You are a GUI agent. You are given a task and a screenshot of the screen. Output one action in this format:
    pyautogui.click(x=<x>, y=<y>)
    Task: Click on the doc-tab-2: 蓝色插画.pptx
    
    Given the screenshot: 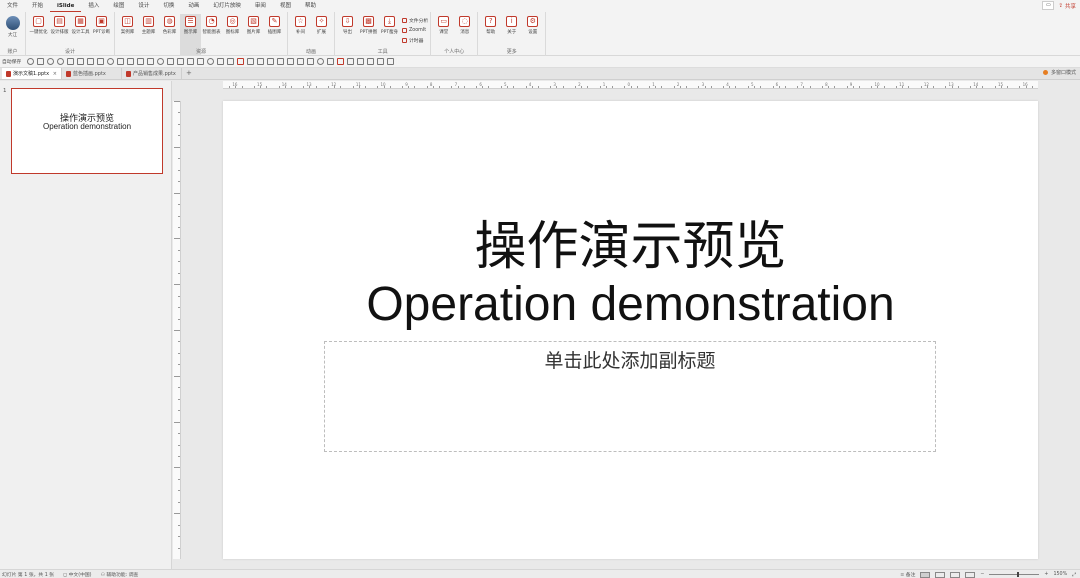 What is the action you would take?
    pyautogui.click(x=92, y=73)
    